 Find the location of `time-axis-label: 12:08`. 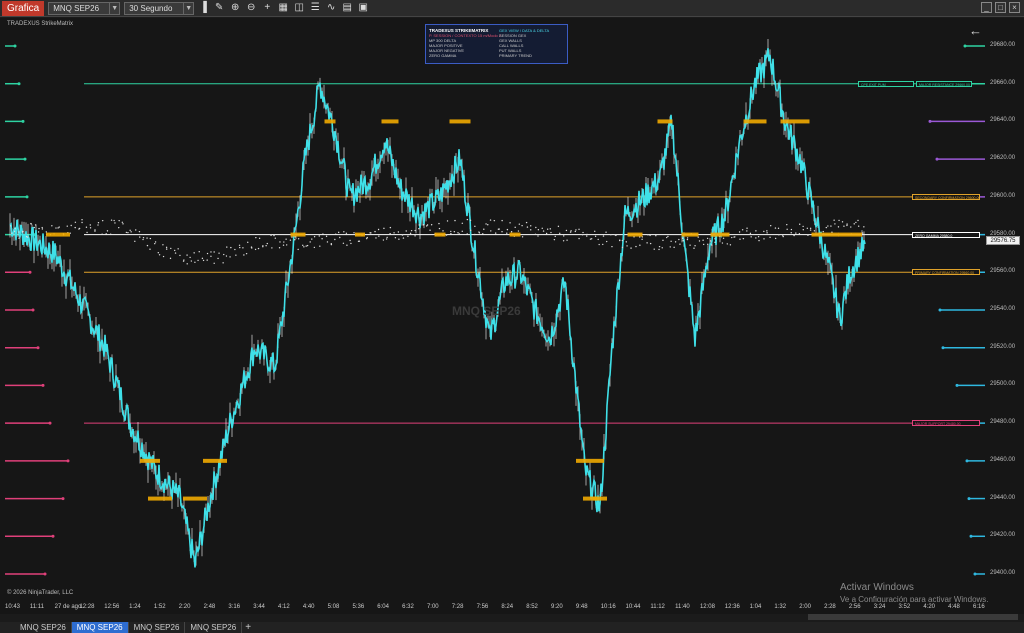

time-axis-label: 12:08 is located at coordinates (707, 607).